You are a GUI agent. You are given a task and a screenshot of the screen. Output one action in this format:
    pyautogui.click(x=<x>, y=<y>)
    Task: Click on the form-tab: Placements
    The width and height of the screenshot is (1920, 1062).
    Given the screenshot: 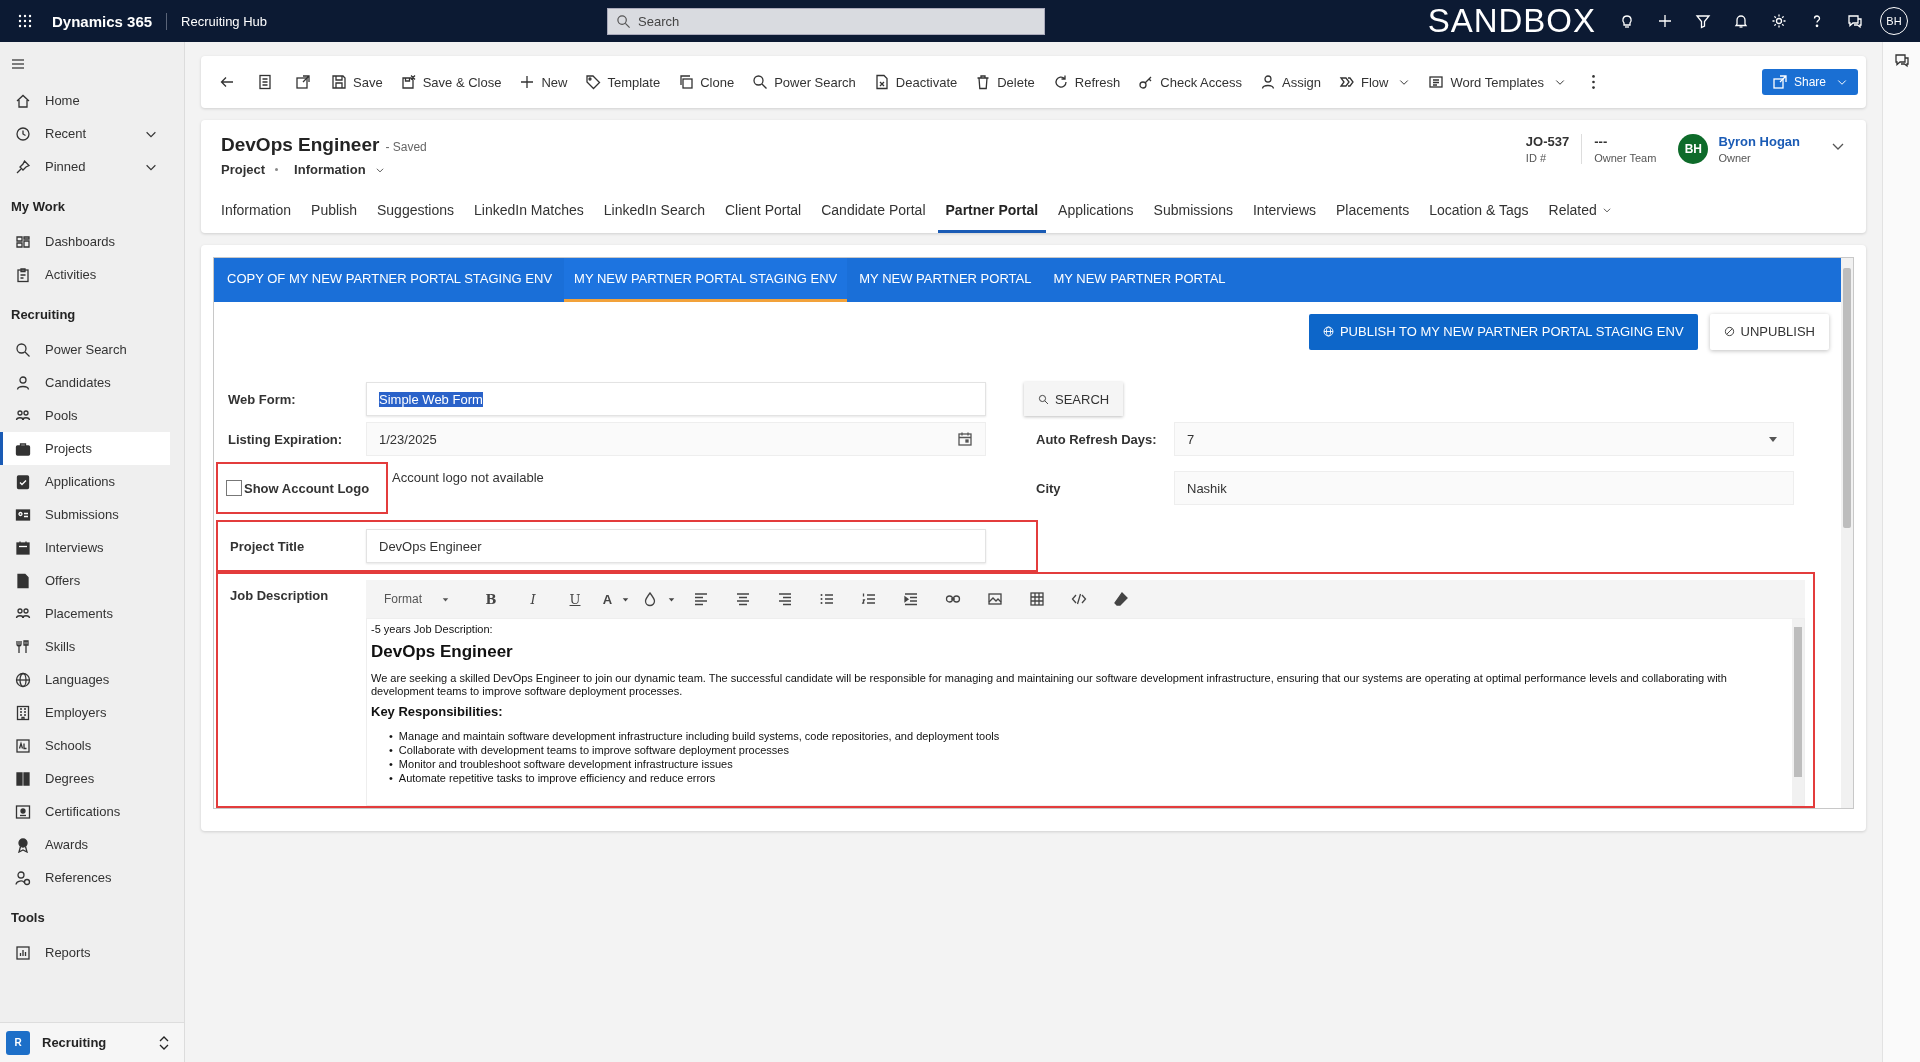 What is the action you would take?
    pyautogui.click(x=1373, y=213)
    